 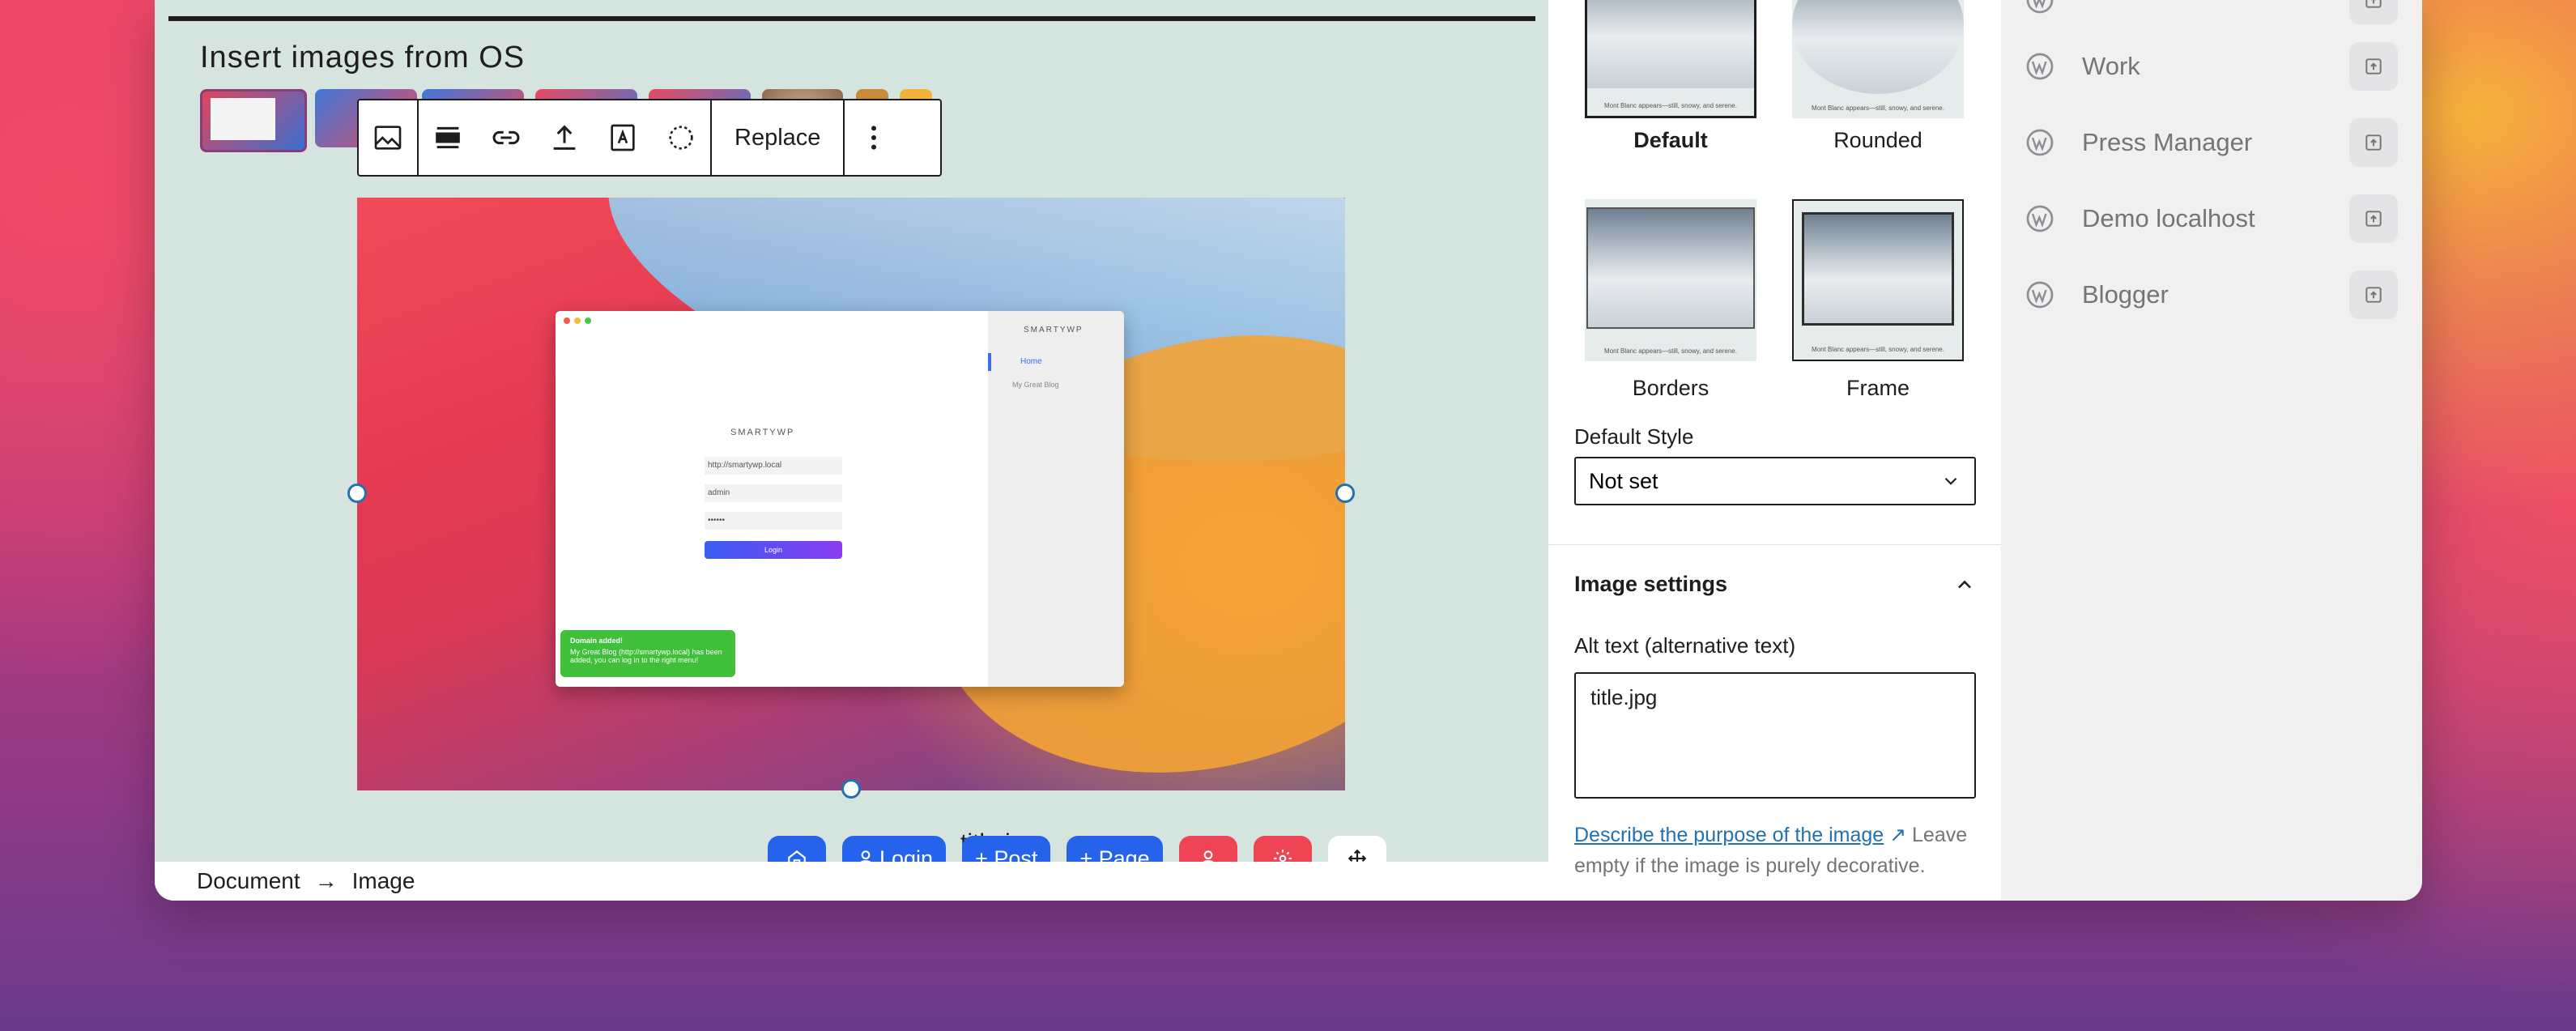 What do you see at coordinates (851, 789) in the screenshot?
I see `resize-handle-bottom` at bounding box center [851, 789].